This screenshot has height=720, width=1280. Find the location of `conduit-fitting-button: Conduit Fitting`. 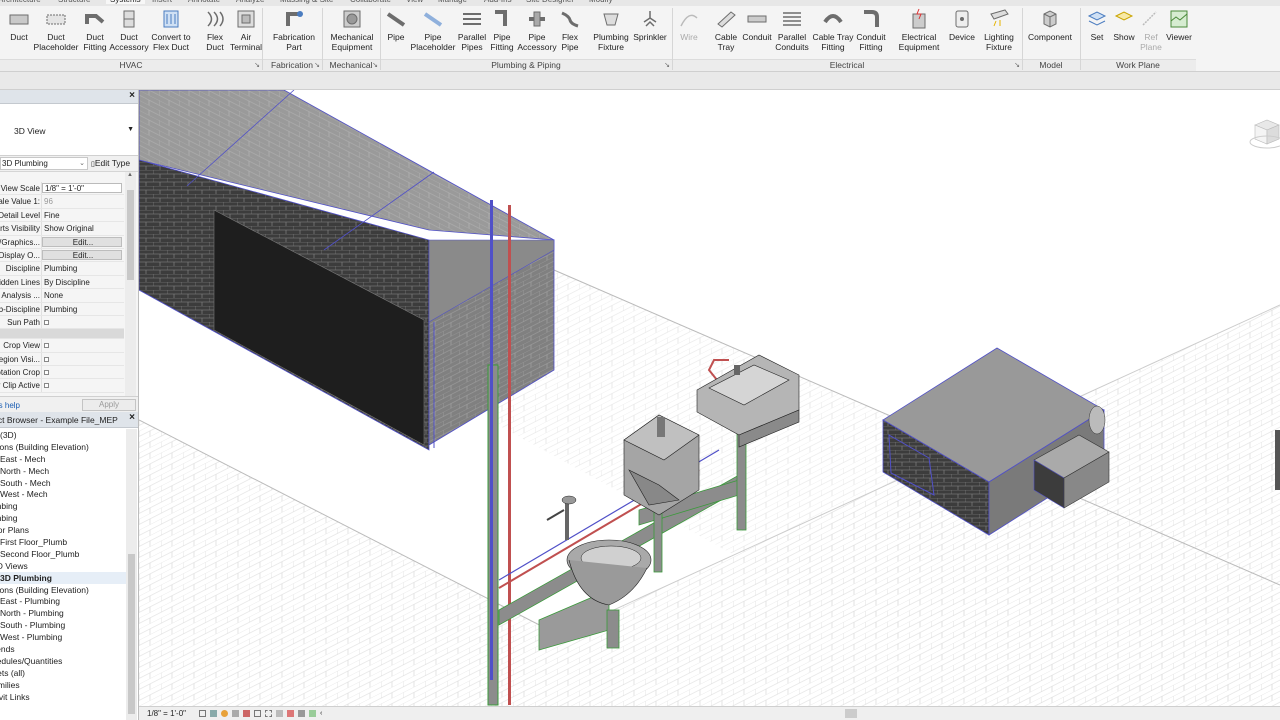

conduit-fitting-button: Conduit Fitting is located at coordinates (871, 30).